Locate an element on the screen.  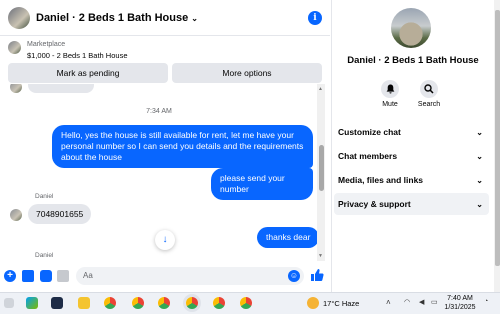
clock: 7:40 AM 1/31/2025 is located at coordinates (460, 303).